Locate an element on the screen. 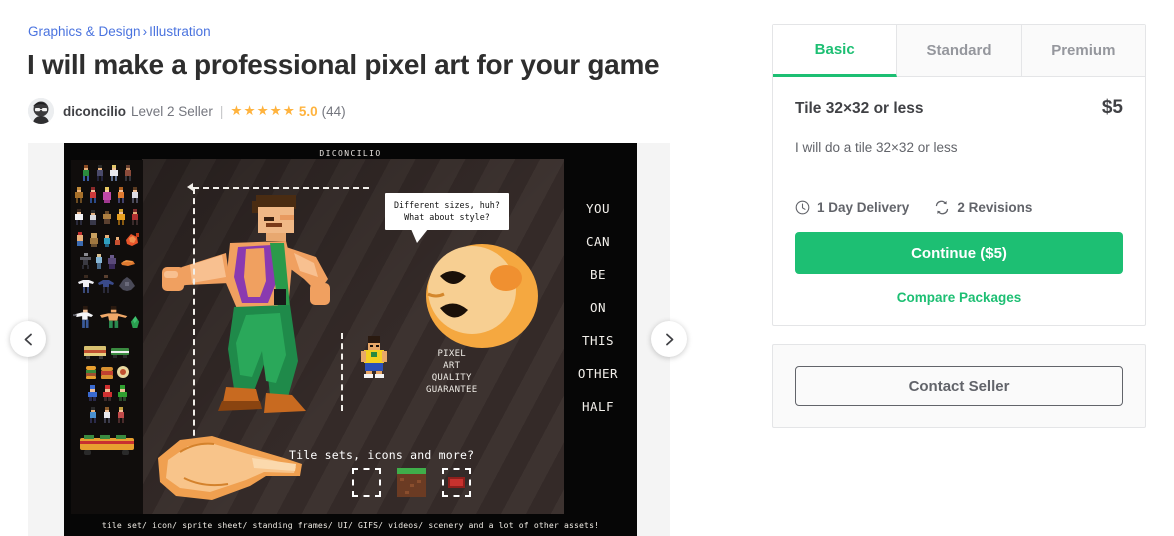  review-count: (44) is located at coordinates (333, 111).